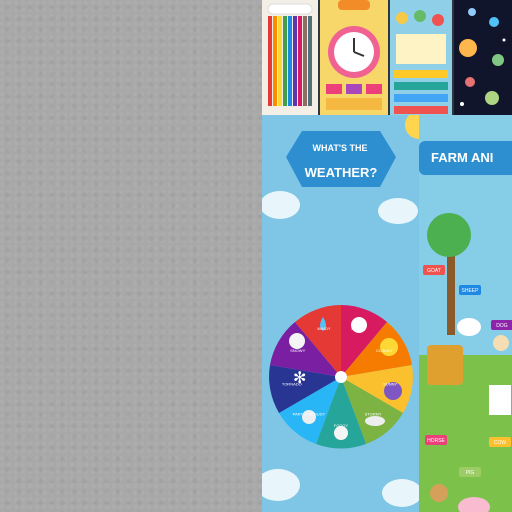 The width and height of the screenshot is (512, 512). I want to click on goat-icon, so click(439, 493).